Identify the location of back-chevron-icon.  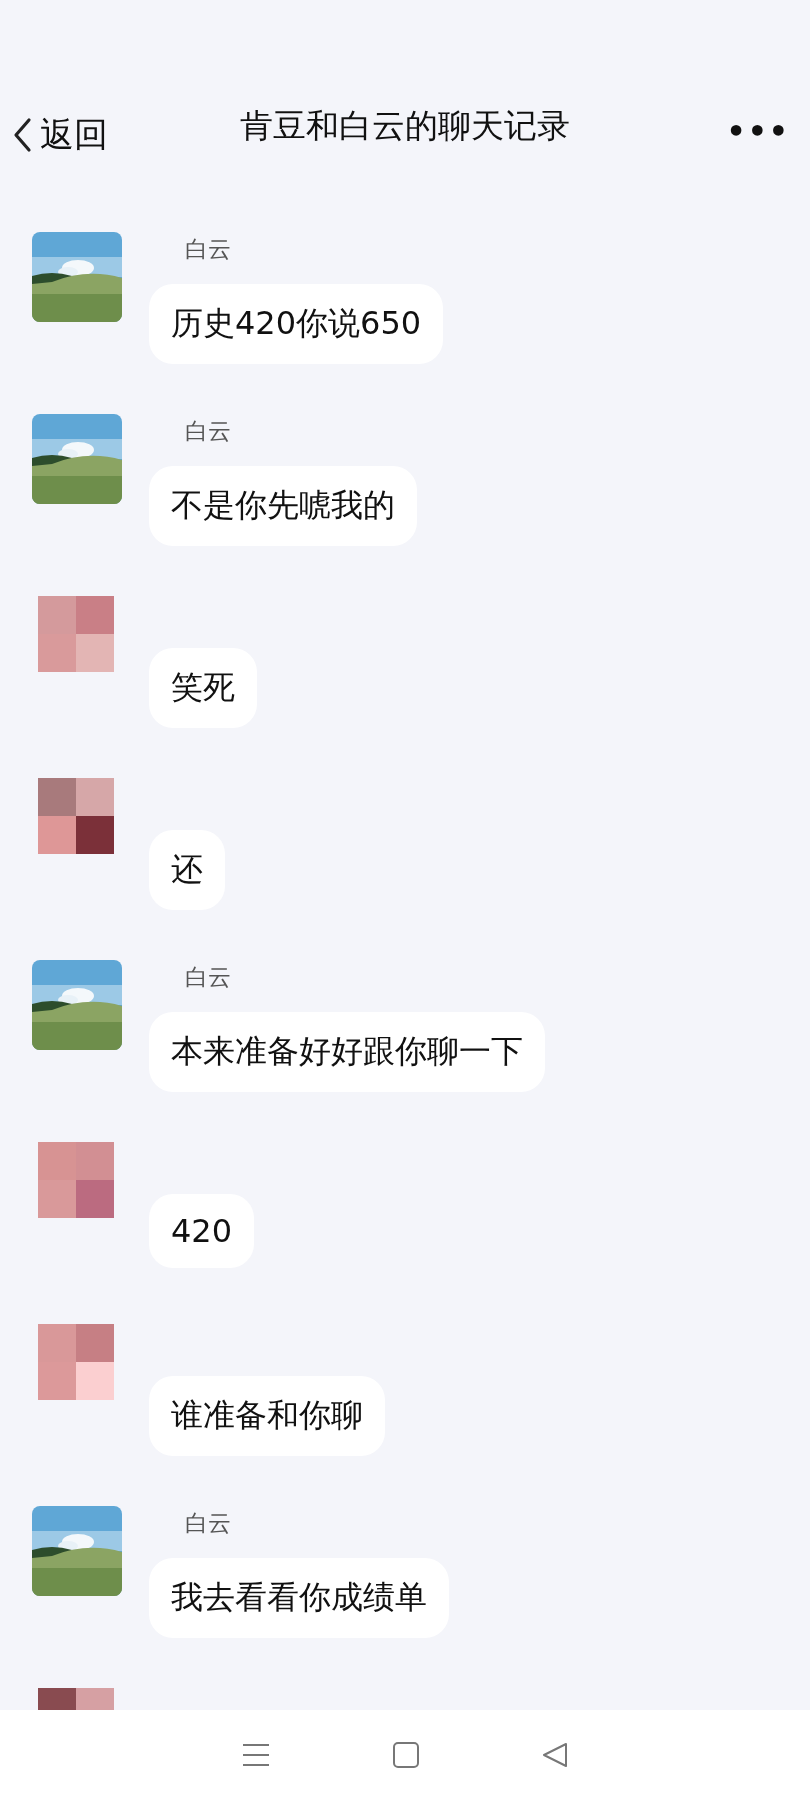
(22, 135).